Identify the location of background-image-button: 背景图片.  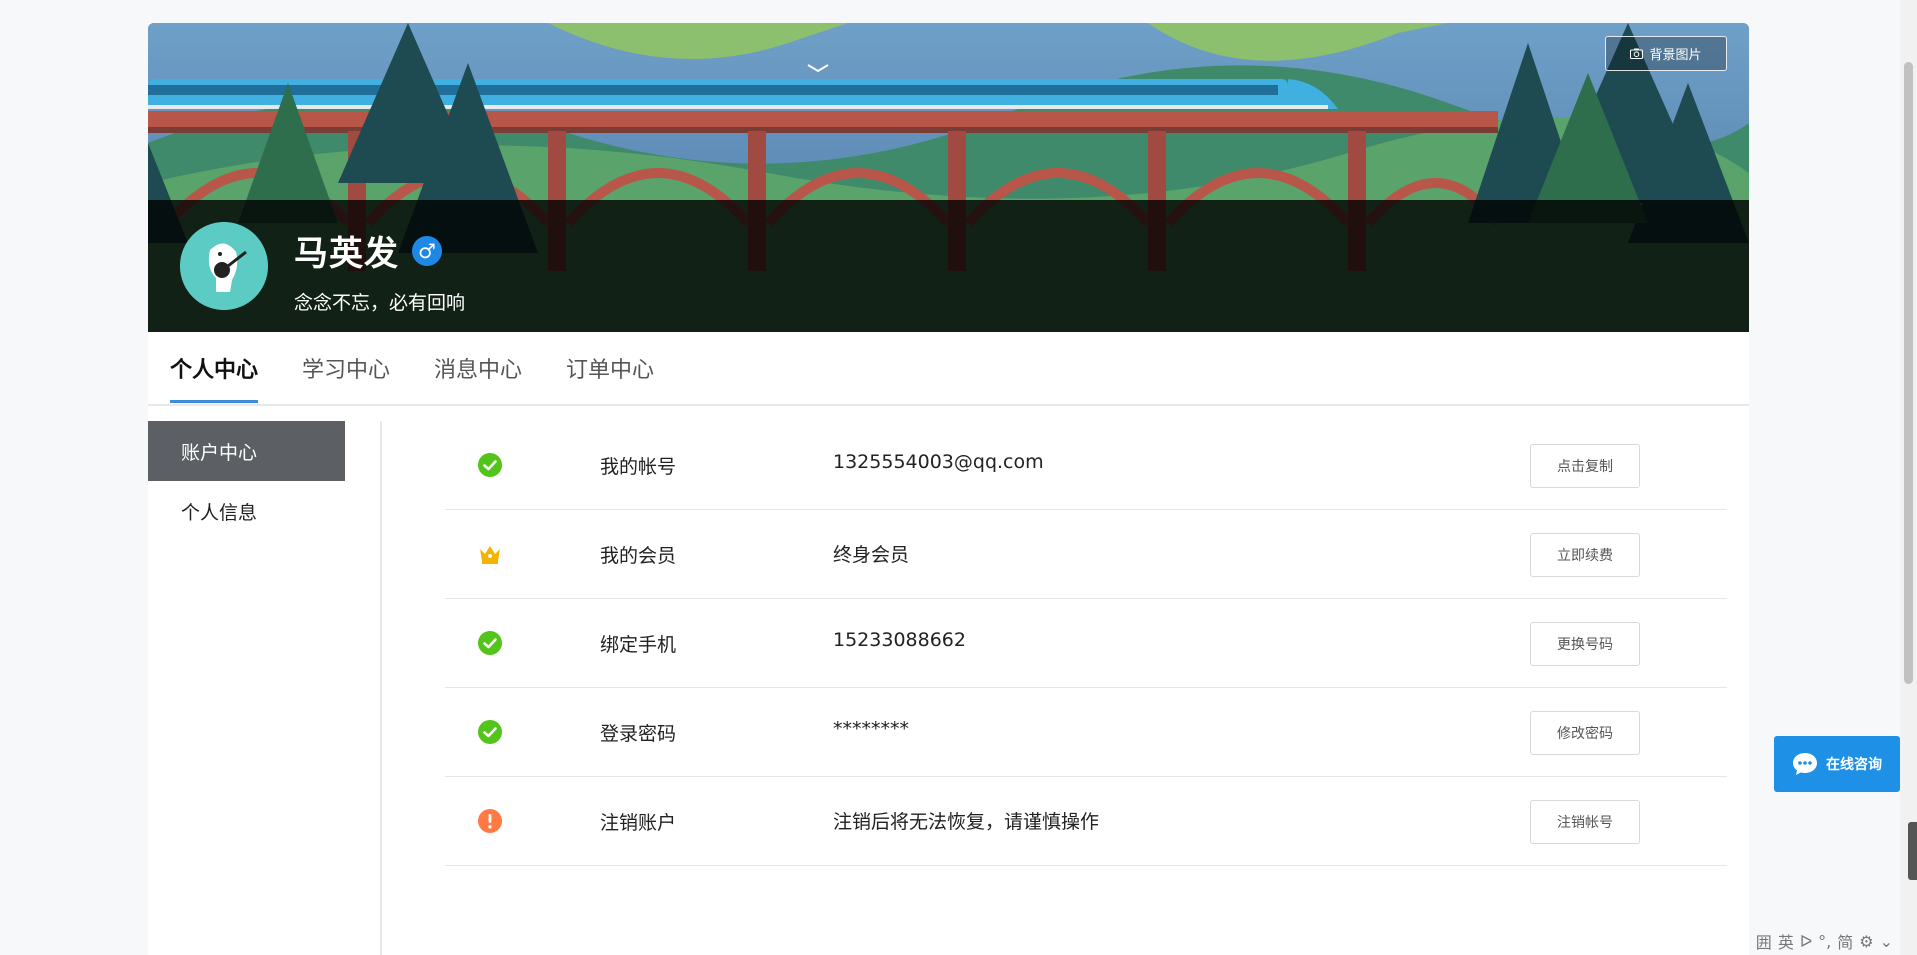
(1666, 53).